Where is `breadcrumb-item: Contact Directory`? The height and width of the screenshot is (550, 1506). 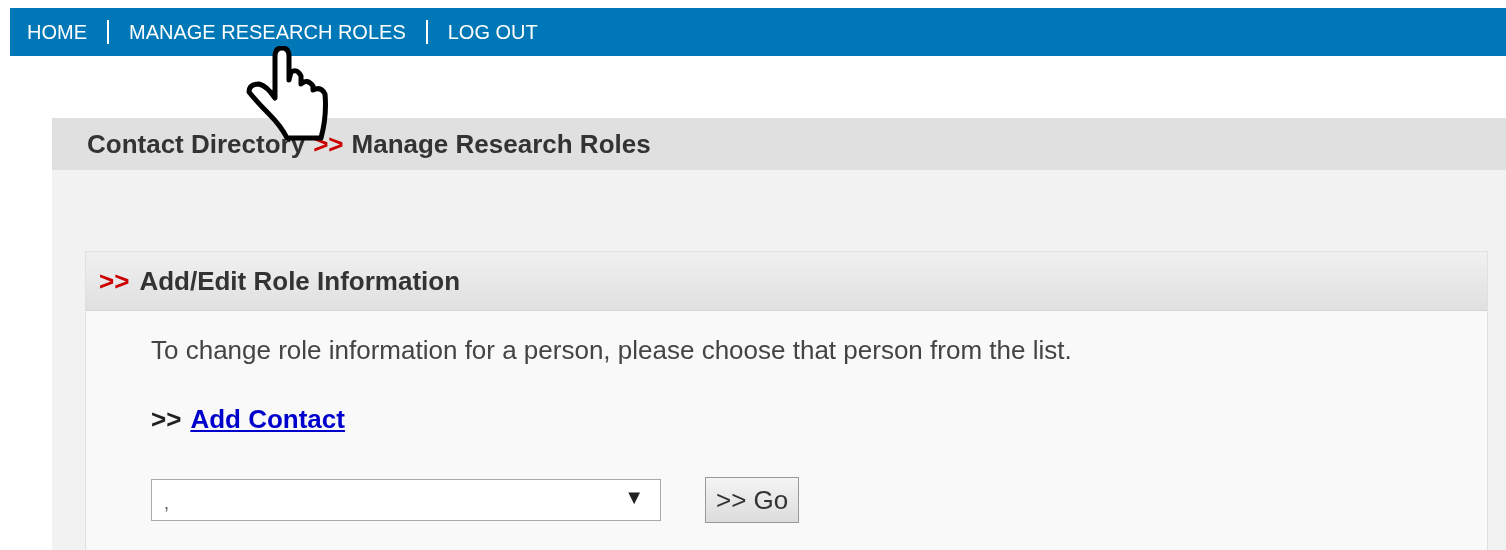
breadcrumb-item: Contact Directory is located at coordinates (196, 144).